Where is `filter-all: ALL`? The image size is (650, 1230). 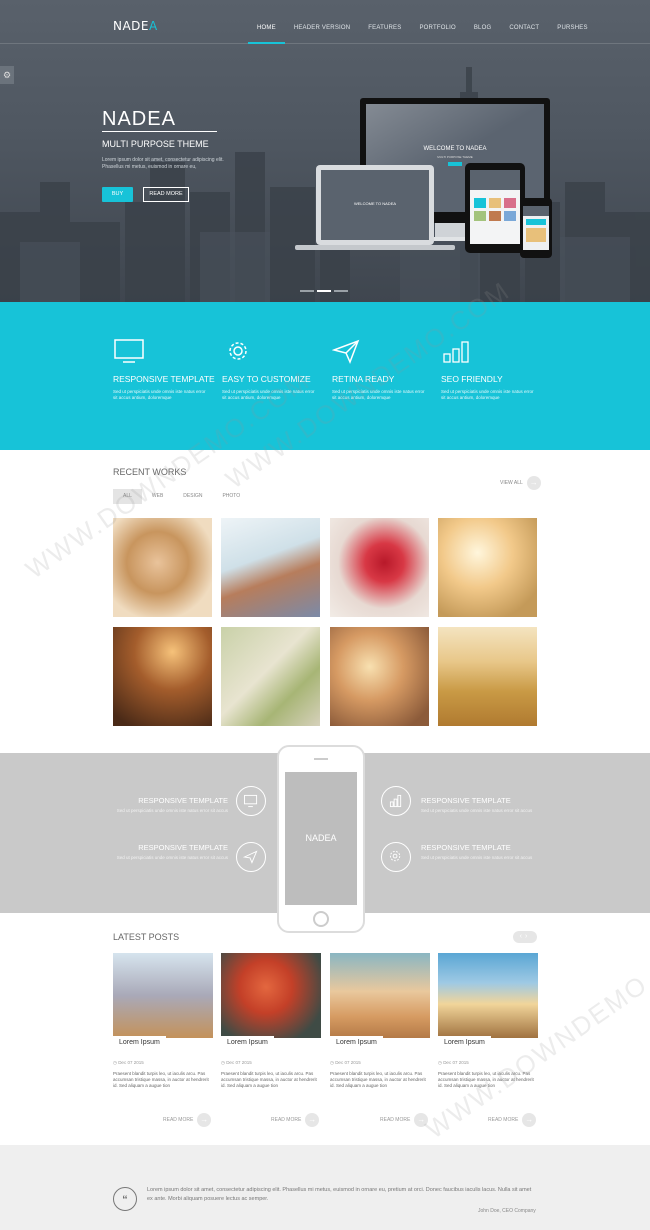 filter-all: ALL is located at coordinates (127, 496).